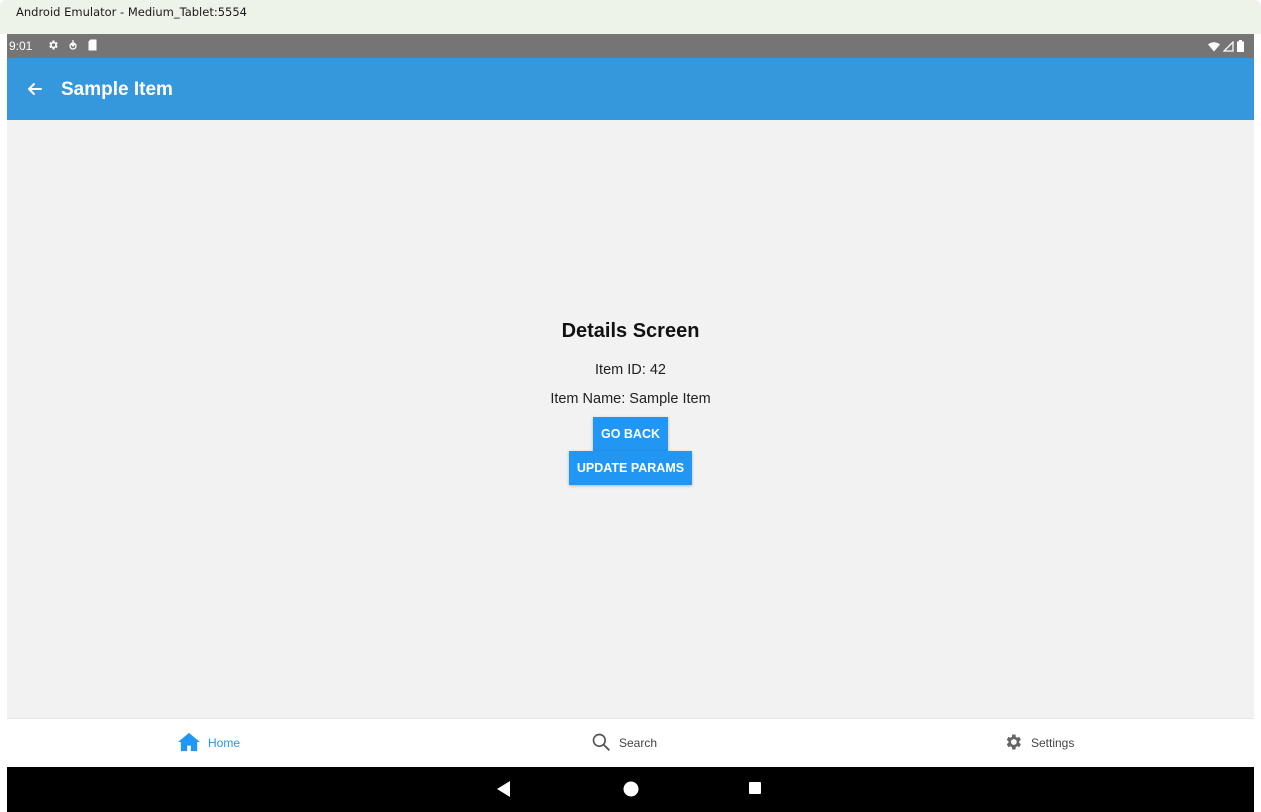  What do you see at coordinates (92, 47) in the screenshot?
I see `sd-card-icon` at bounding box center [92, 47].